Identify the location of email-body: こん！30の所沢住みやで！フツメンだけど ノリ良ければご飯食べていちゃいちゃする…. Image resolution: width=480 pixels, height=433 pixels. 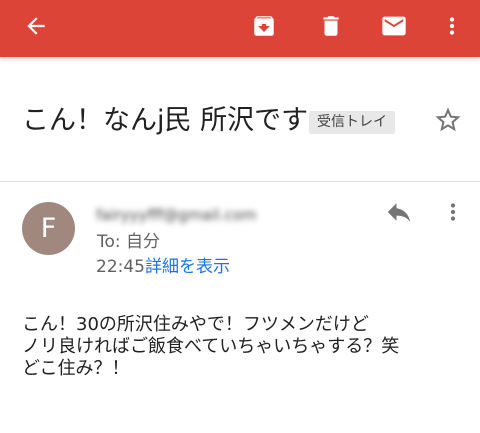
(242, 347).